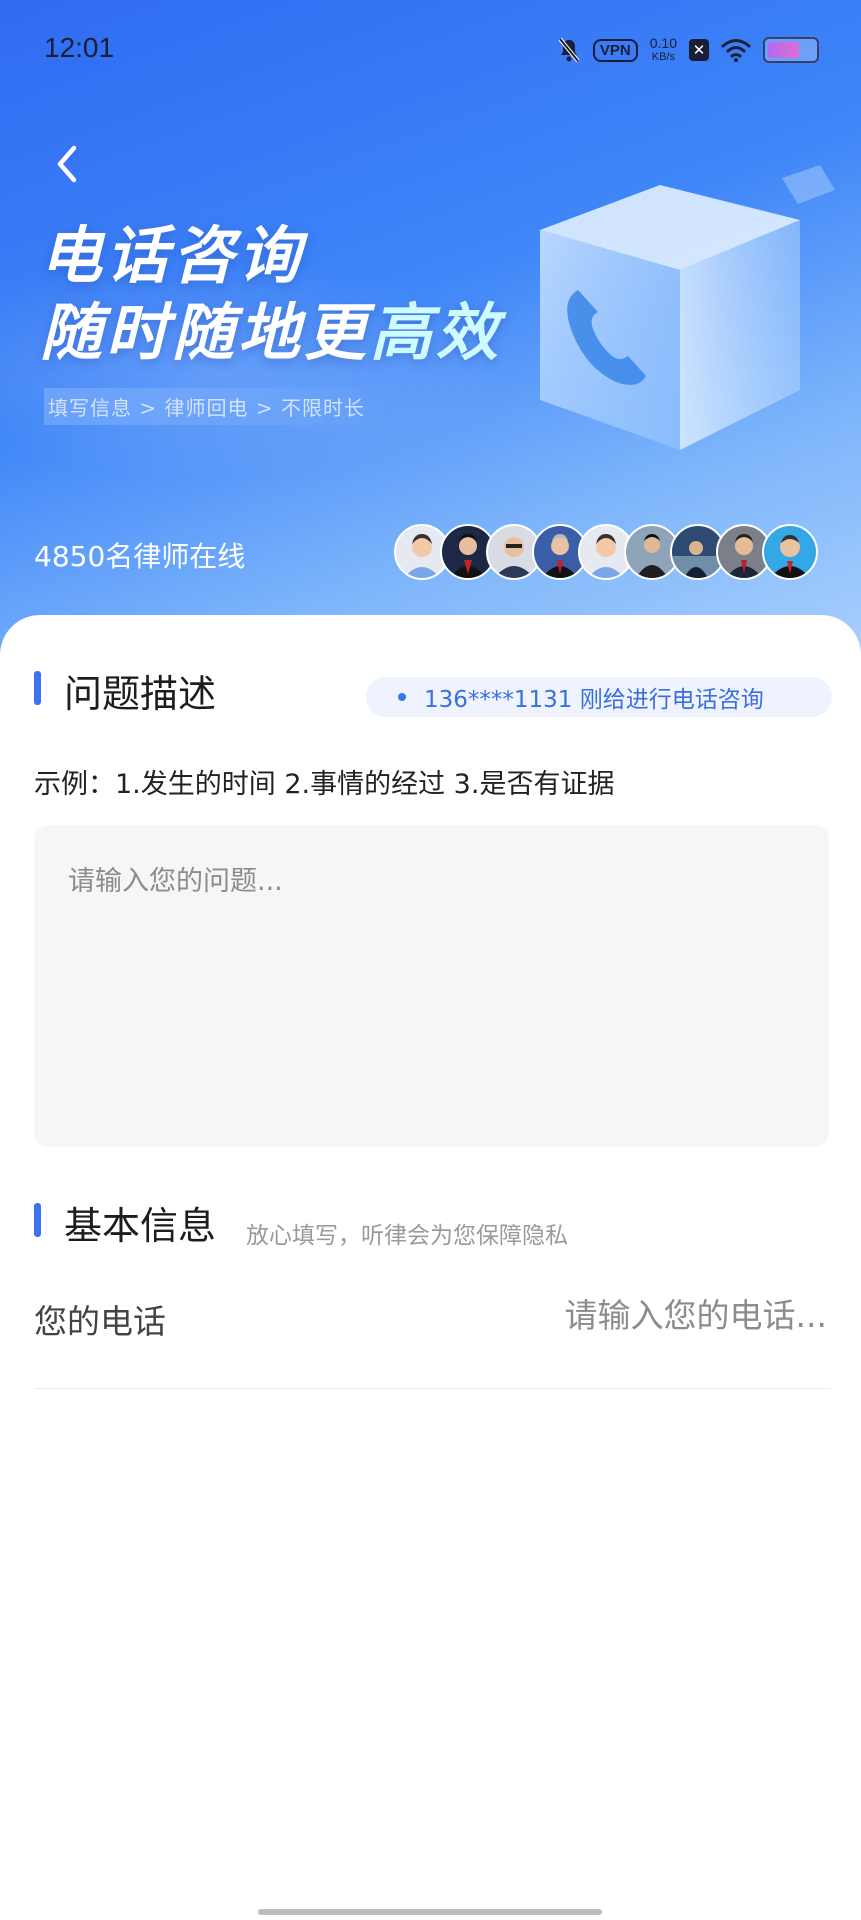 This screenshot has height=1920, width=861. What do you see at coordinates (699, 50) in the screenshot?
I see `sim-off-icon: ✕` at bounding box center [699, 50].